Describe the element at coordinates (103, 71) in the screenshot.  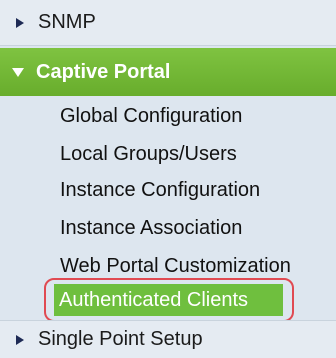
I see `nav-section-label: Captive Portal` at that location.